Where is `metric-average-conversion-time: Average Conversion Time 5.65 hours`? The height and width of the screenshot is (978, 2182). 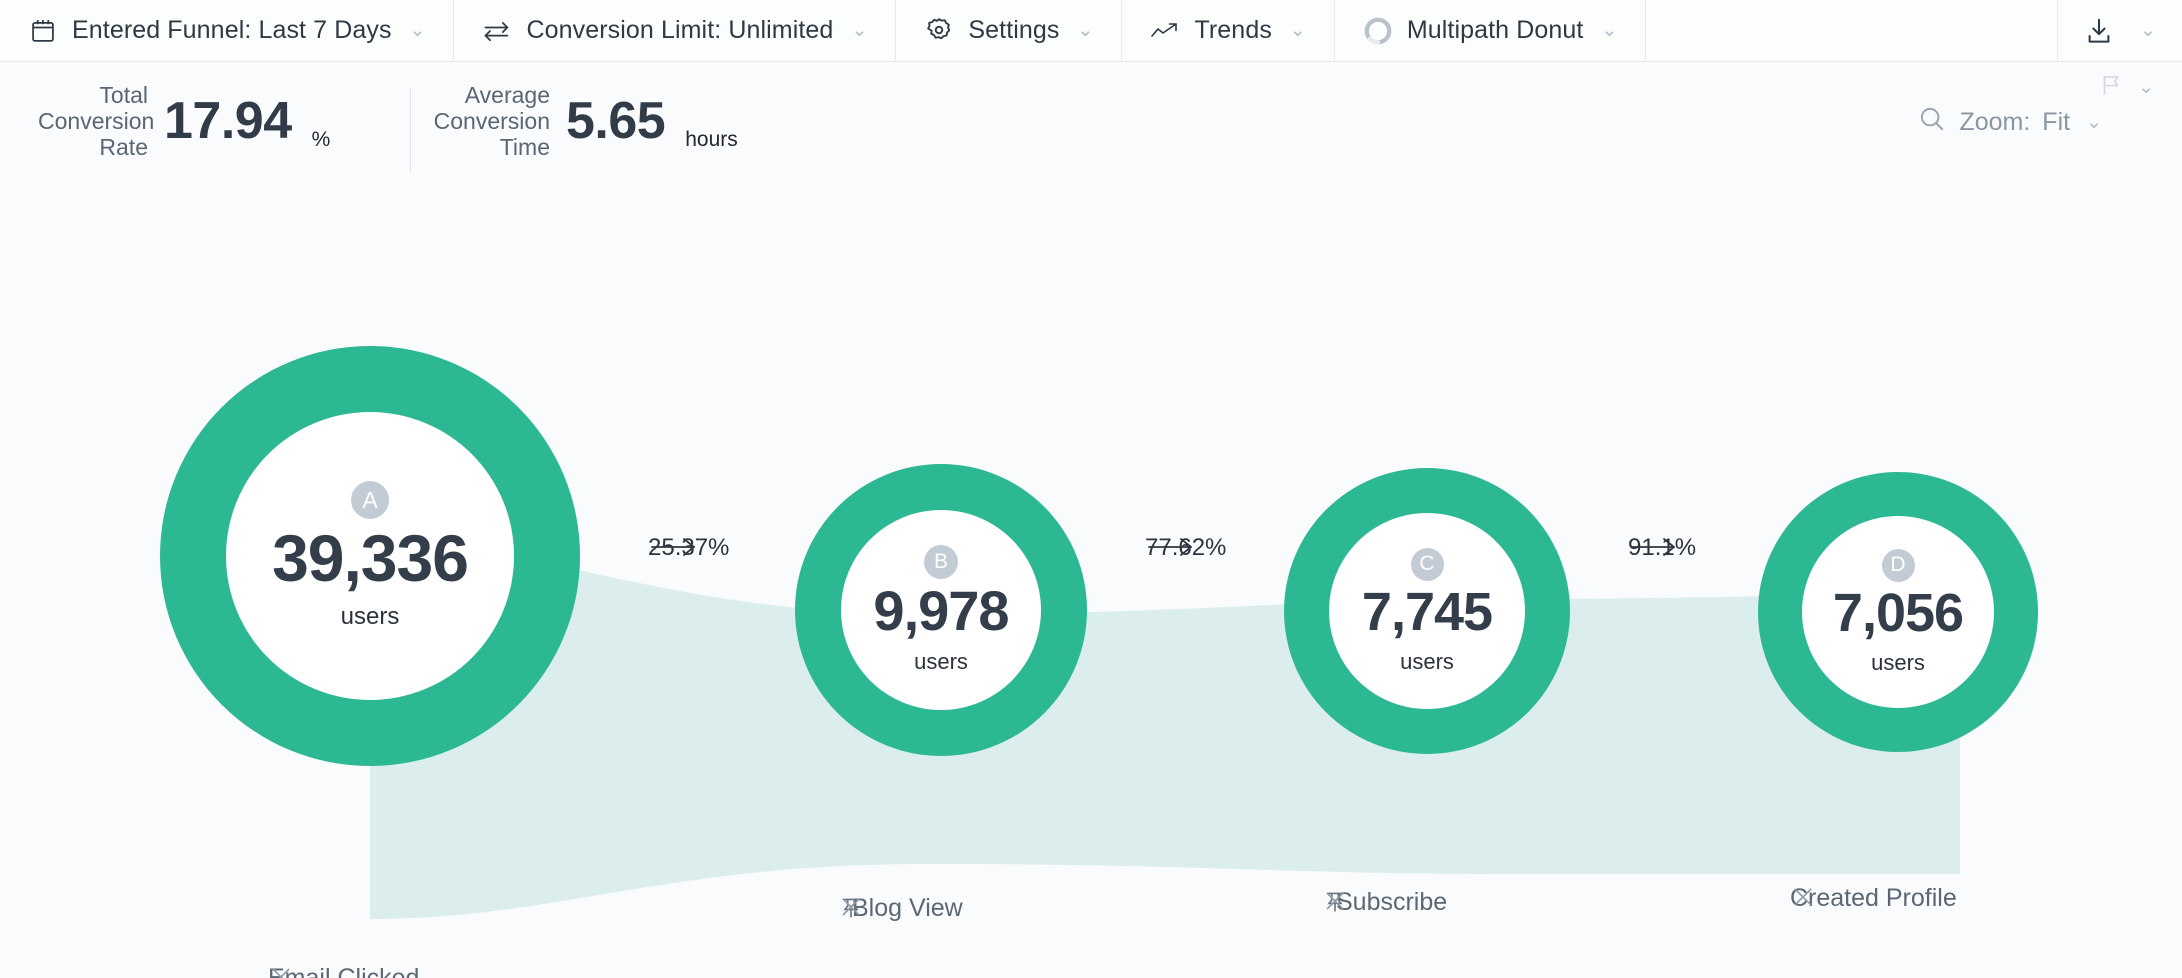 metric-average-conversion-time: Average Conversion Time 5.65 hours is located at coordinates (584, 121).